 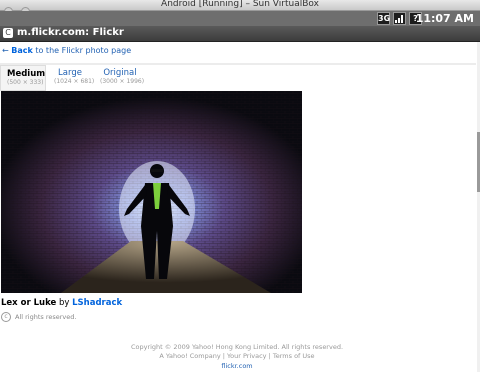 What do you see at coordinates (294, 356) in the screenshot?
I see `footer-link-terms: Terms of Use` at bounding box center [294, 356].